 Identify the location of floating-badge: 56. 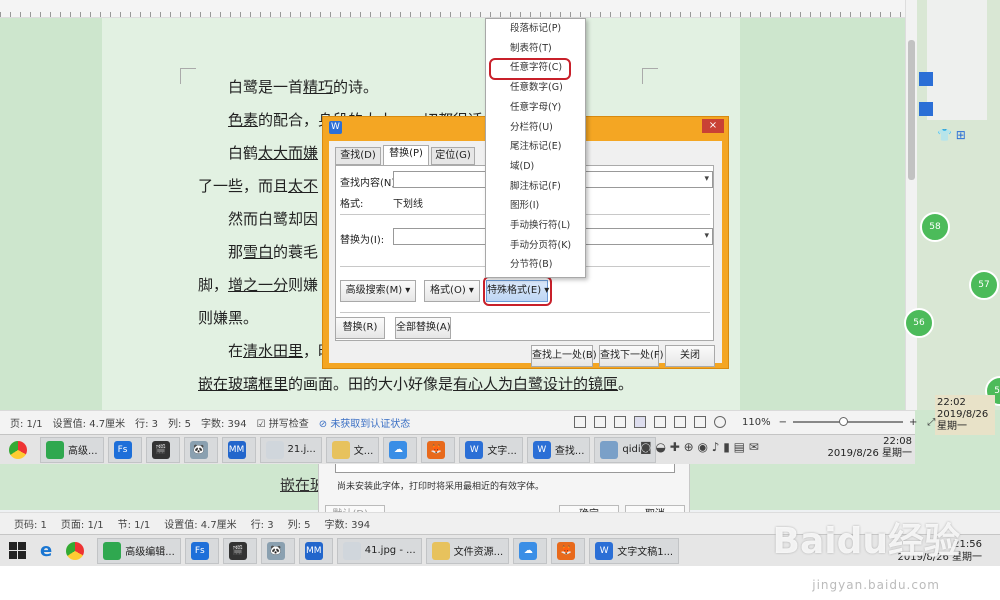
(919, 323).